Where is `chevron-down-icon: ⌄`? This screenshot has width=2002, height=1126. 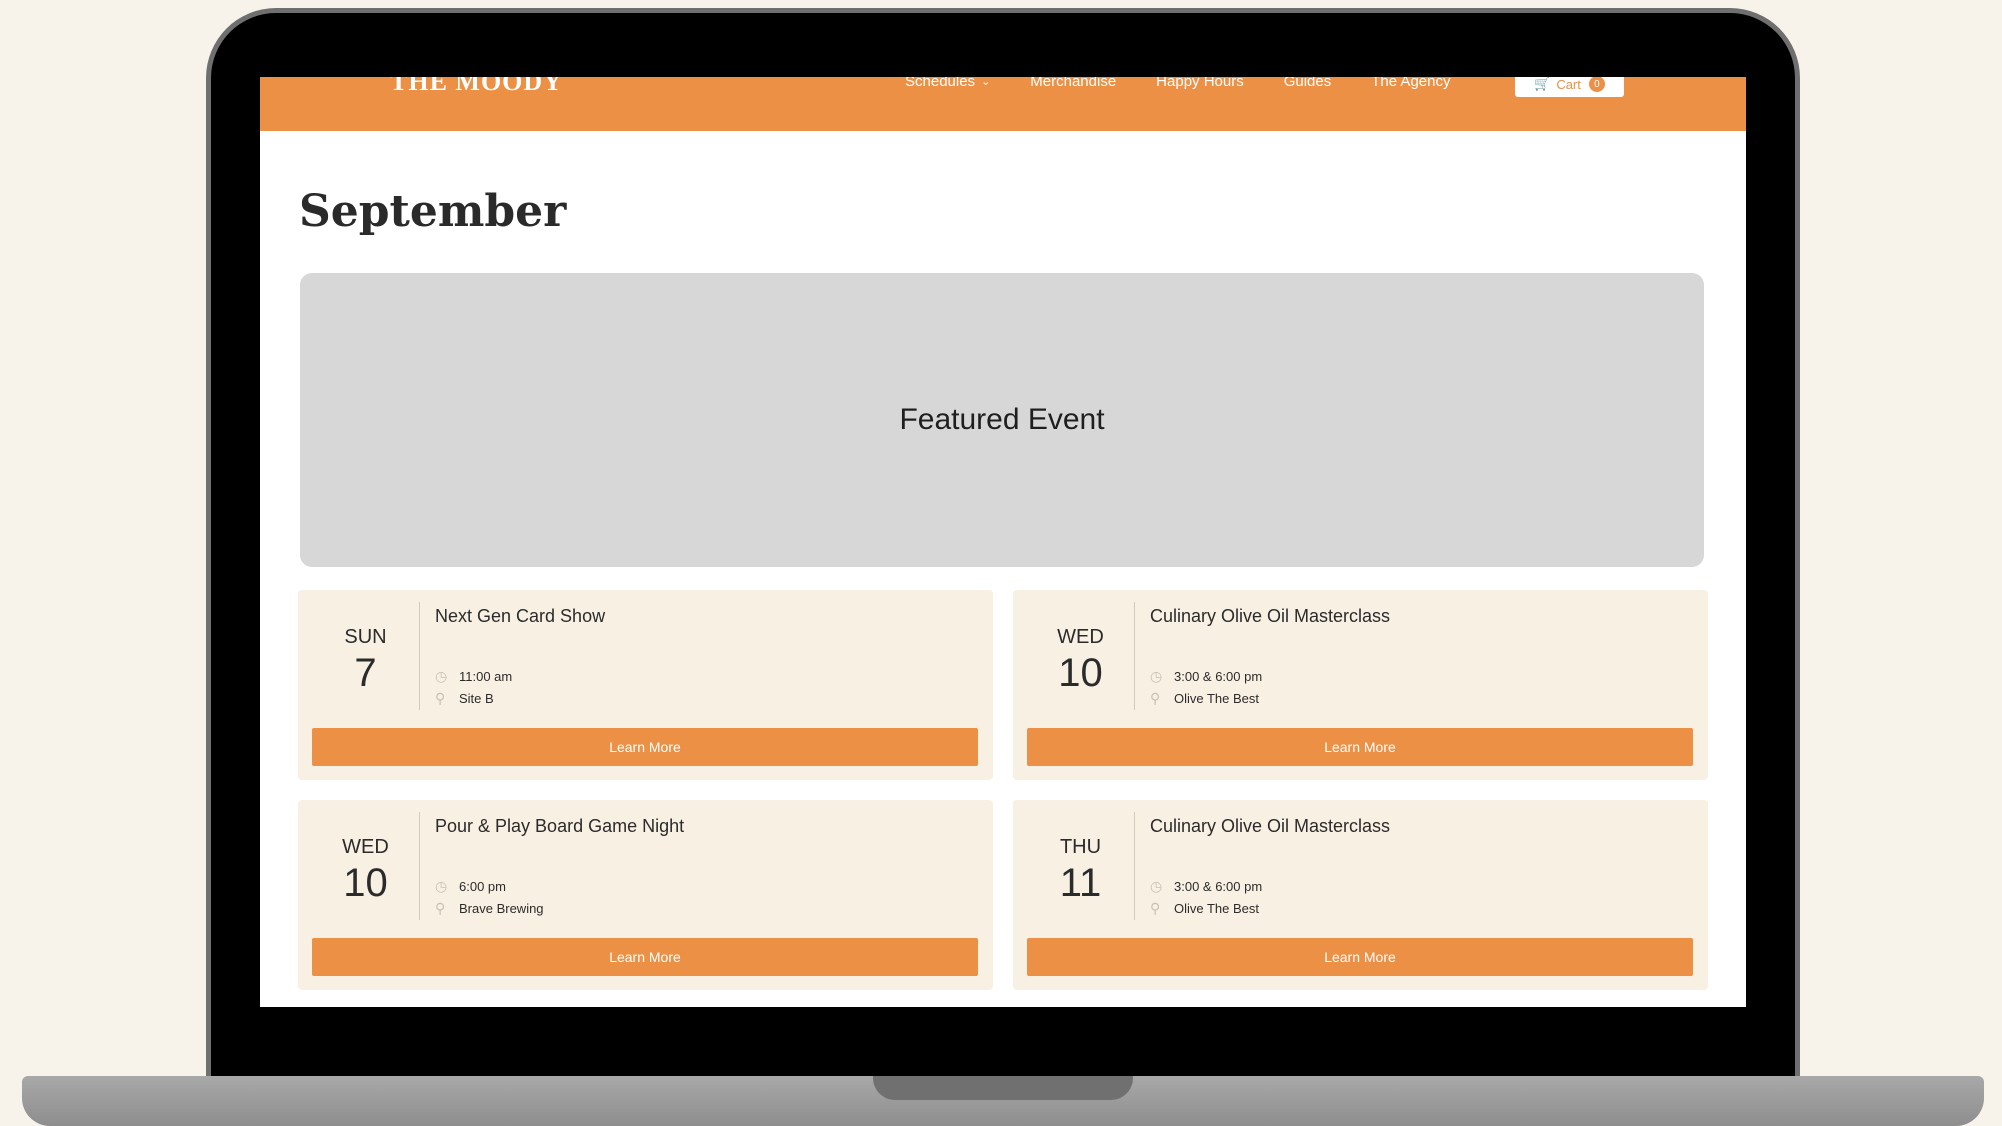 chevron-down-icon: ⌄ is located at coordinates (986, 82).